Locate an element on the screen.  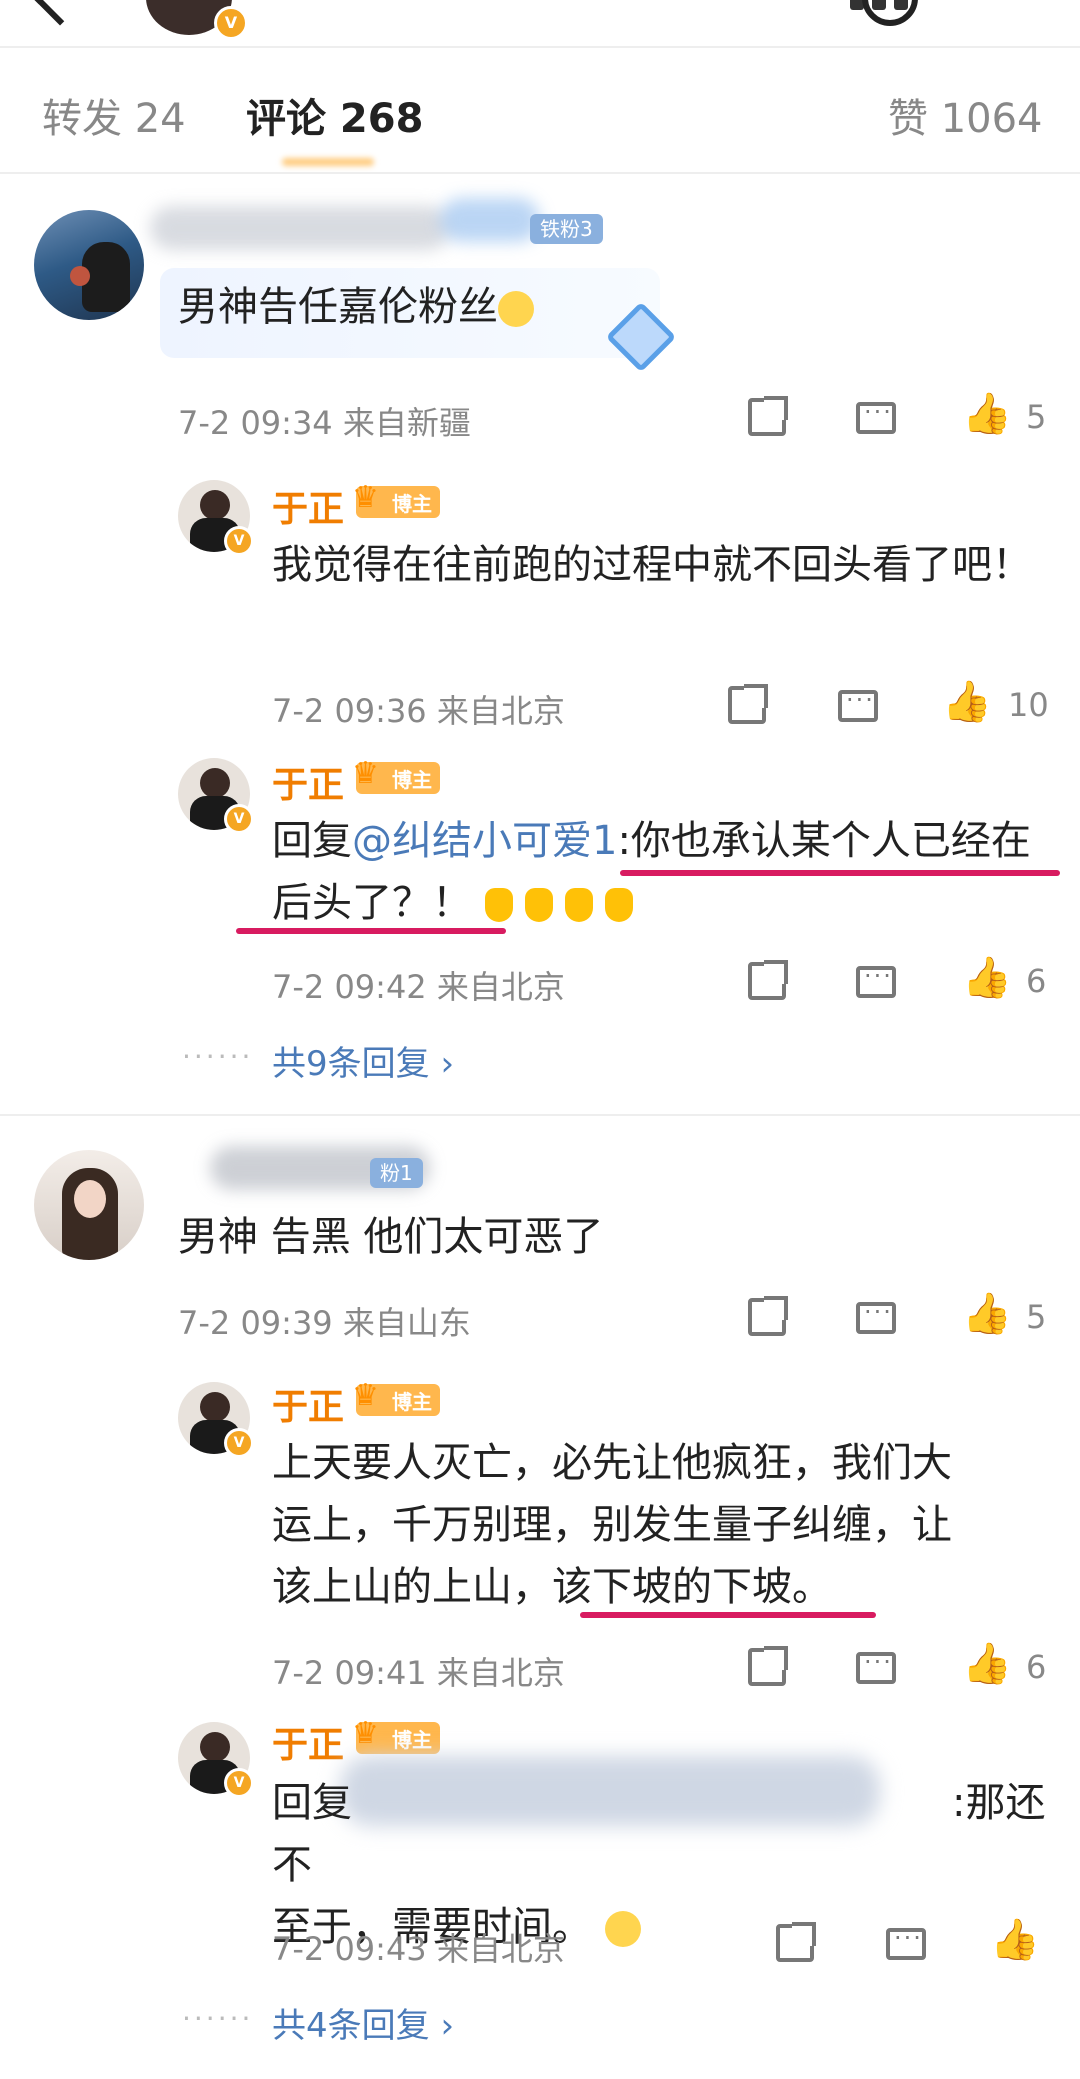
tab-indicator is located at coordinates (328, 162).